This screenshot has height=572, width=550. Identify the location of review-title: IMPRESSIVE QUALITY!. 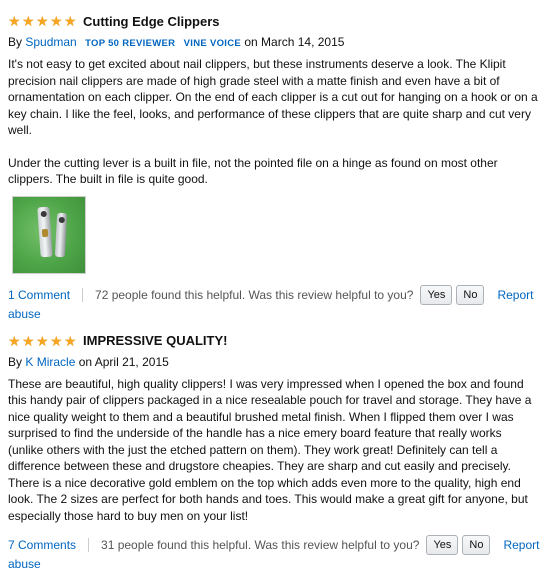
(155, 340).